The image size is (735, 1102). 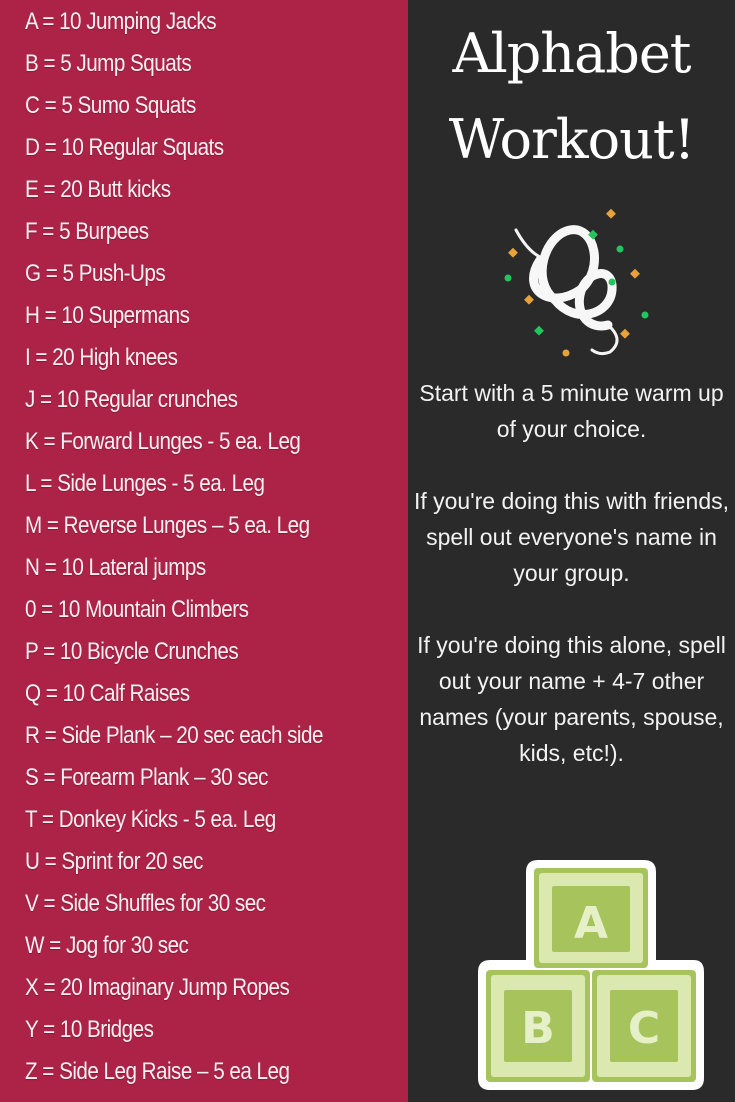 What do you see at coordinates (157, 987) in the screenshot?
I see `exercise-item-x: X = 20 Imaginary Jump Ropes` at bounding box center [157, 987].